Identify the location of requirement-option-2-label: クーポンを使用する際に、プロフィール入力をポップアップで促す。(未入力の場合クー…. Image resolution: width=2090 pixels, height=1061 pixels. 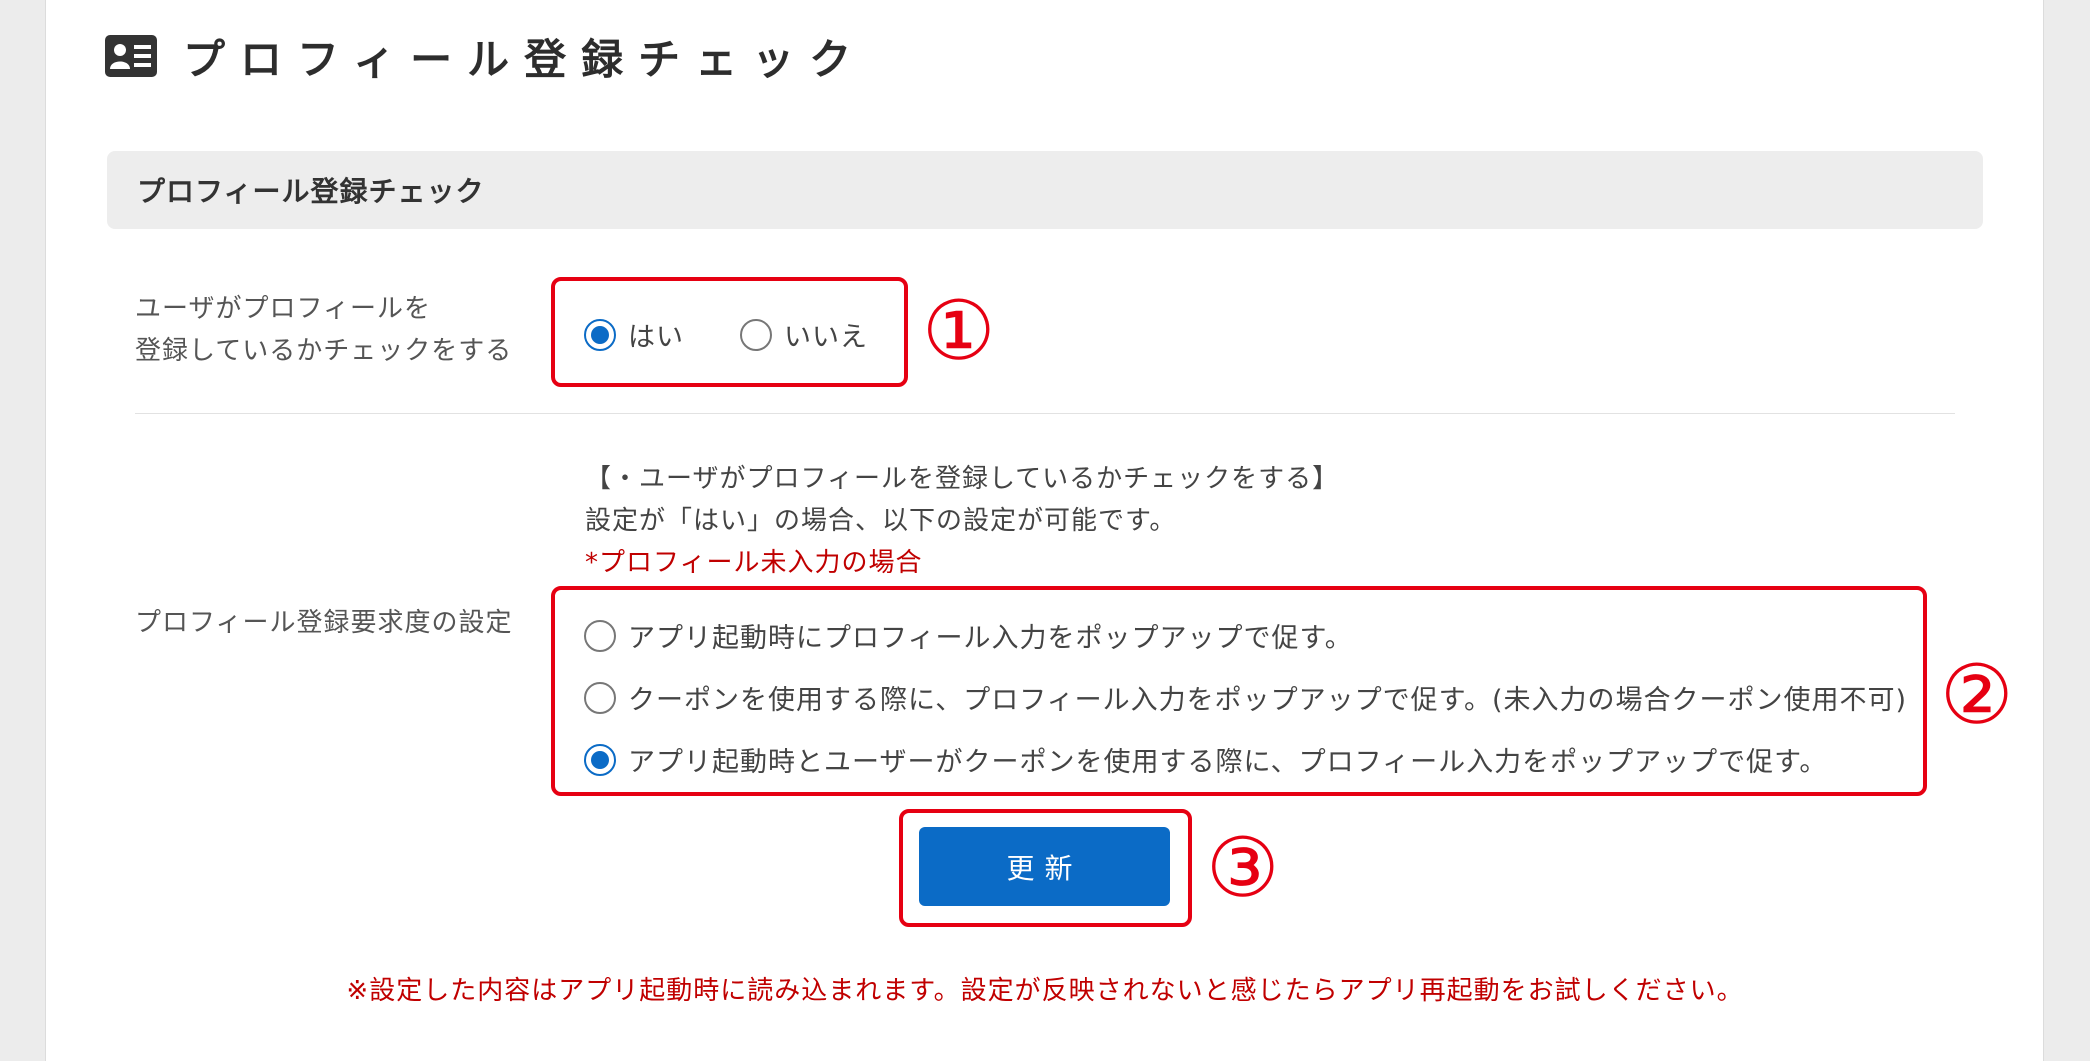
(1268, 700).